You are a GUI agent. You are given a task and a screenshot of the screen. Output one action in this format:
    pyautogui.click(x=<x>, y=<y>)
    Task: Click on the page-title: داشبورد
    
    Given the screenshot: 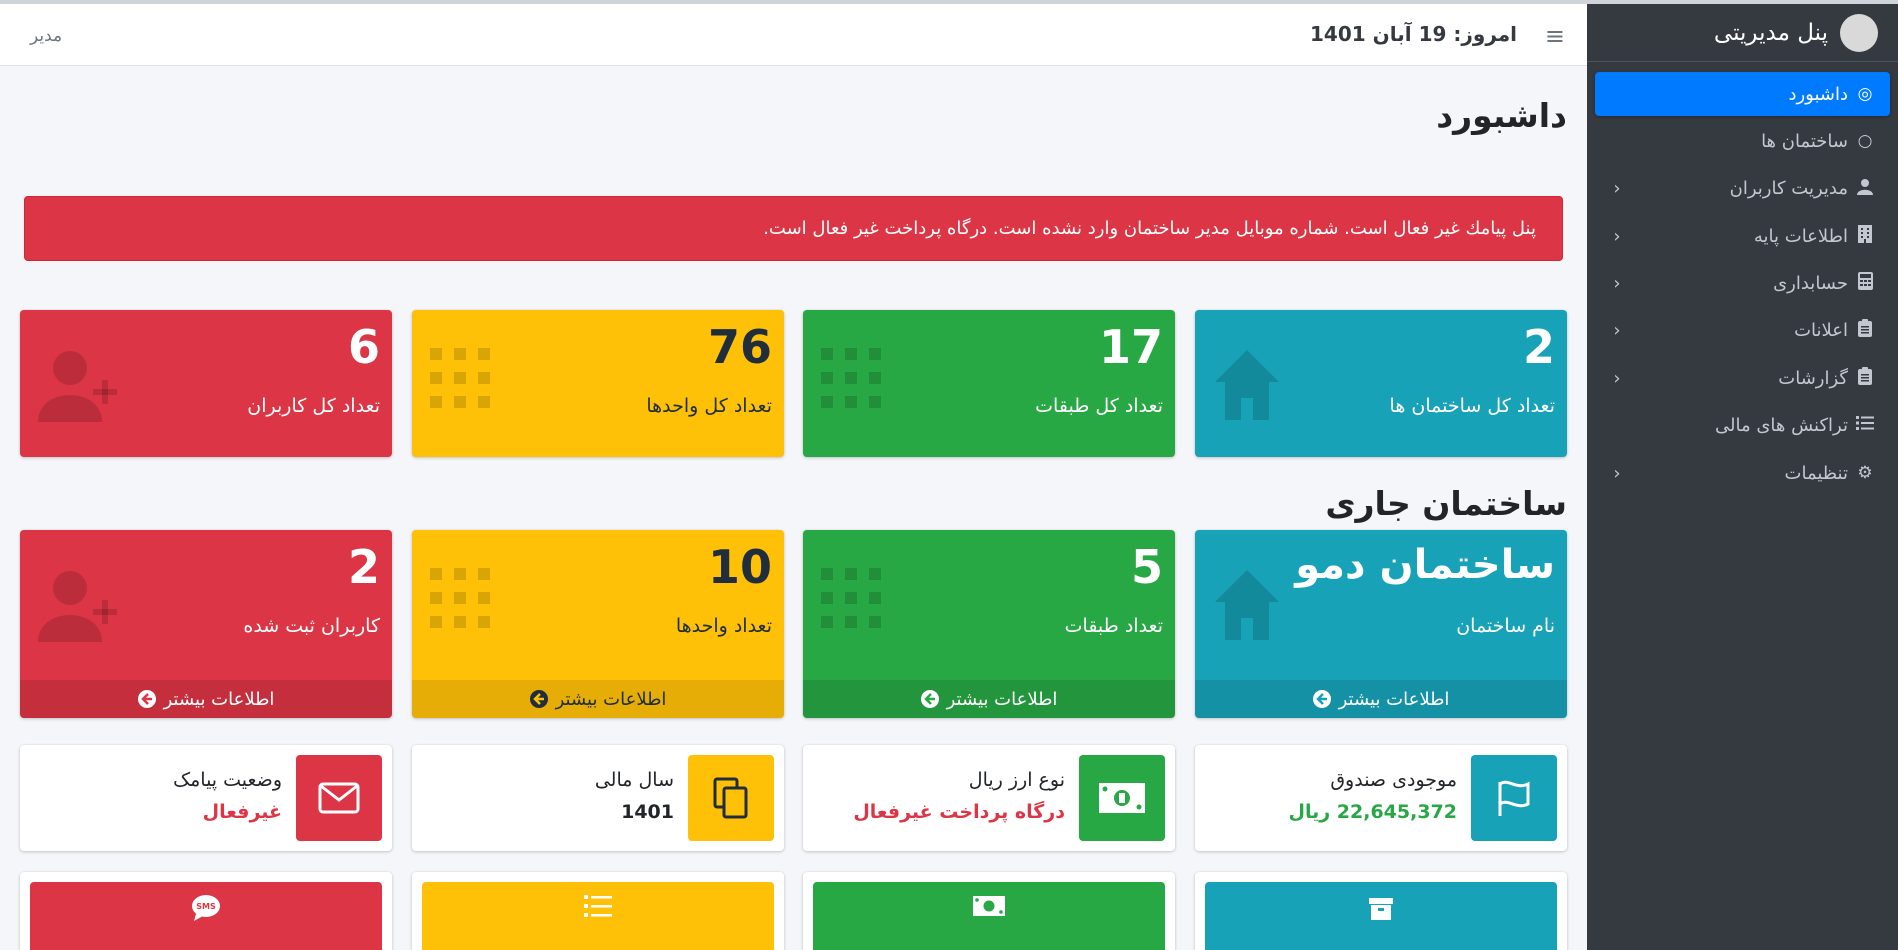 What is the action you would take?
    pyautogui.click(x=1501, y=115)
    